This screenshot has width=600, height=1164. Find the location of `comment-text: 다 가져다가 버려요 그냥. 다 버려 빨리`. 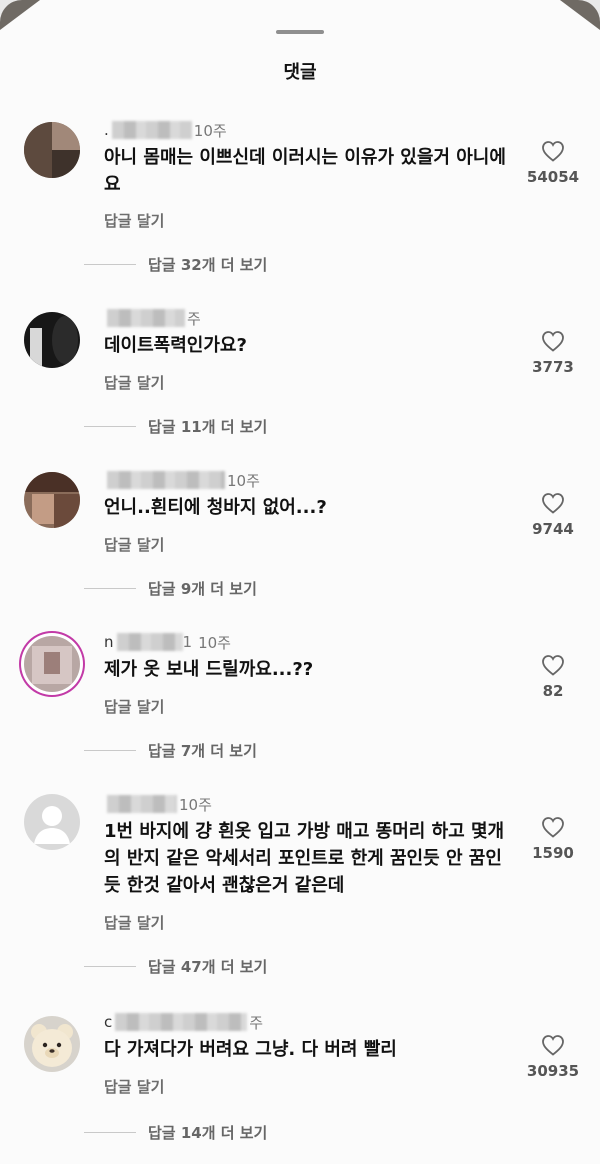

comment-text: 다 가져다가 버려요 그냥. 다 버려 빨리 is located at coordinates (250, 1049).